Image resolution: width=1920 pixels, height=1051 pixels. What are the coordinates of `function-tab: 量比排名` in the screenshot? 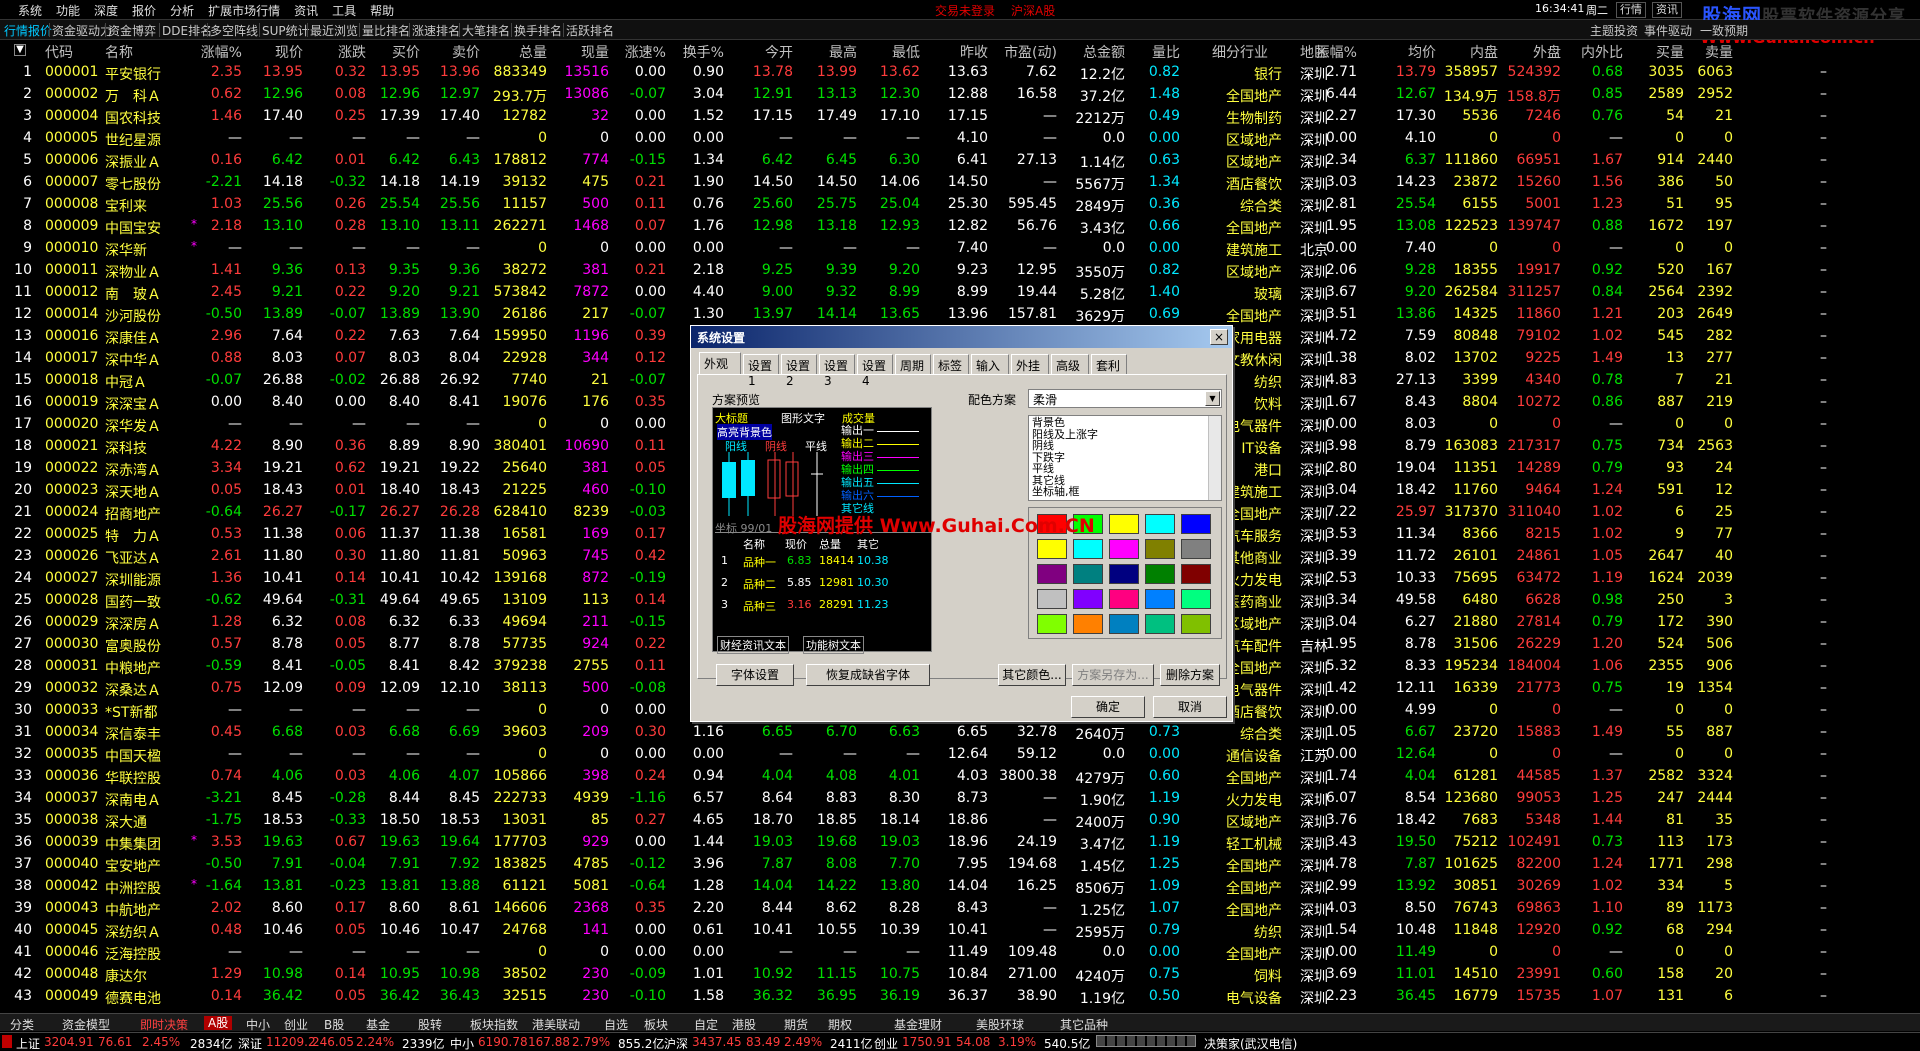 It's located at (386, 30).